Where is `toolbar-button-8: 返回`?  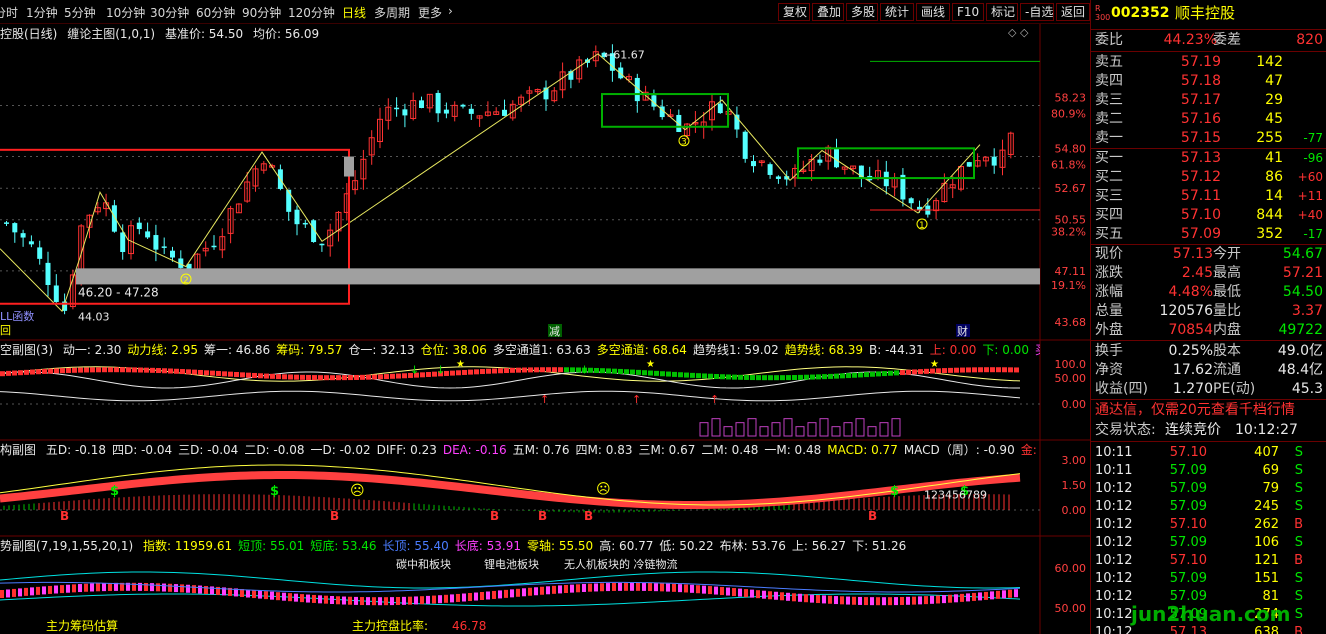 toolbar-button-8: 返回 is located at coordinates (1073, 12).